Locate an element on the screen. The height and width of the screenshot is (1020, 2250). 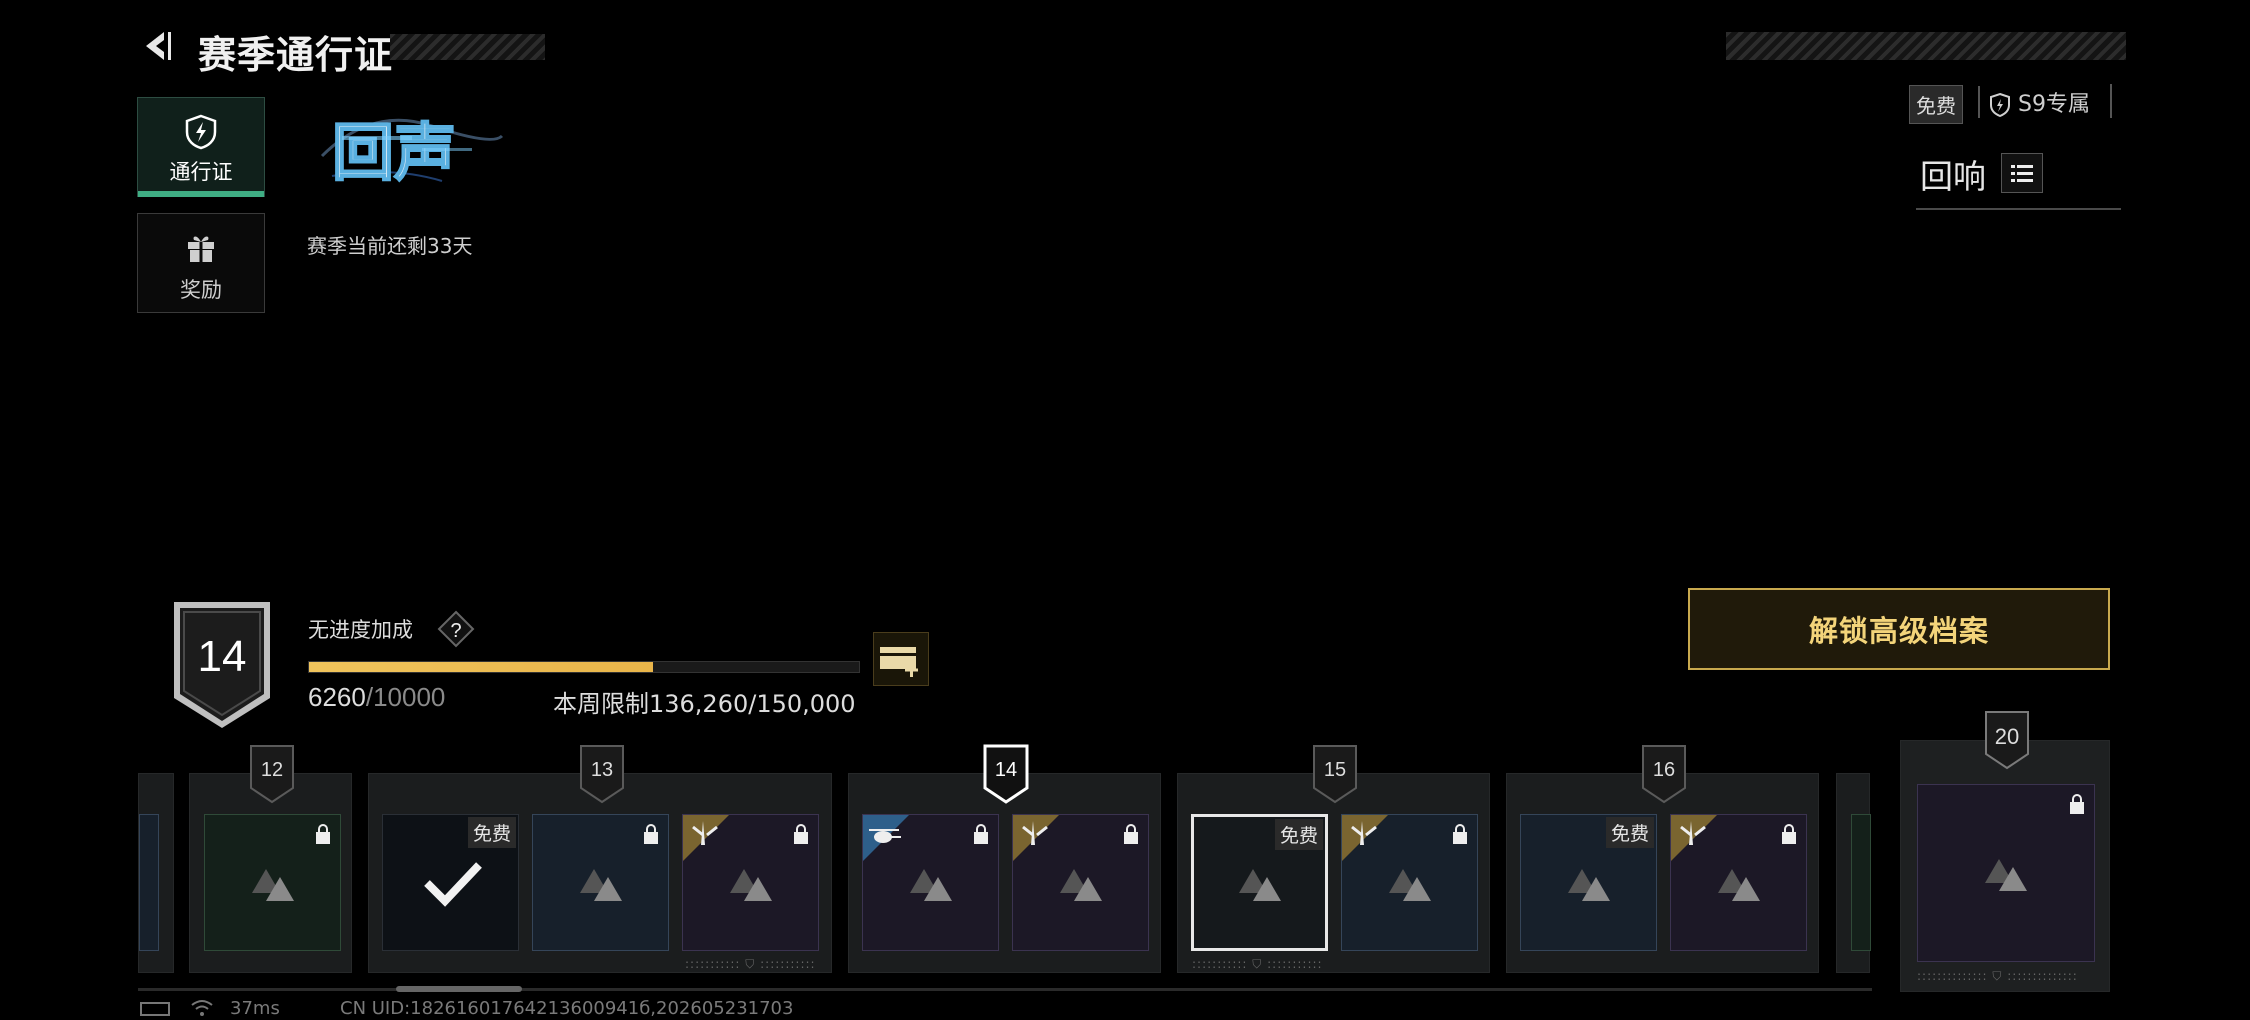
echo-underline is located at coordinates (2018, 209).